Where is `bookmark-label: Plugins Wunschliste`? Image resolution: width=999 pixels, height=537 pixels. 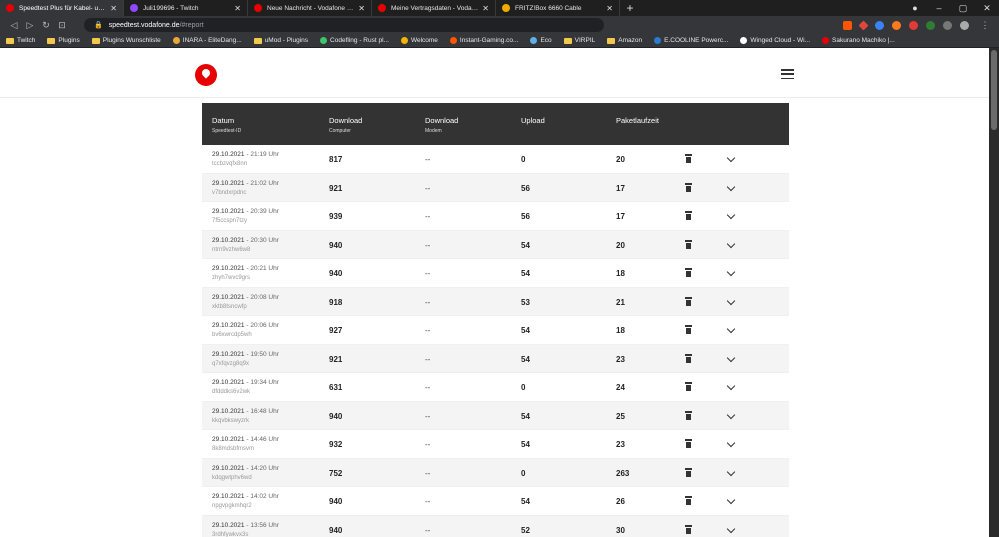 bookmark-label: Plugins Wunschliste is located at coordinates (131, 40).